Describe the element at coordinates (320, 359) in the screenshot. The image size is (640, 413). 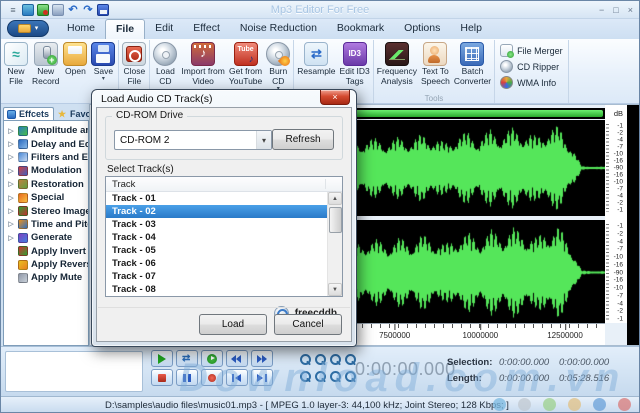
I see `zoom-out-button` at that location.